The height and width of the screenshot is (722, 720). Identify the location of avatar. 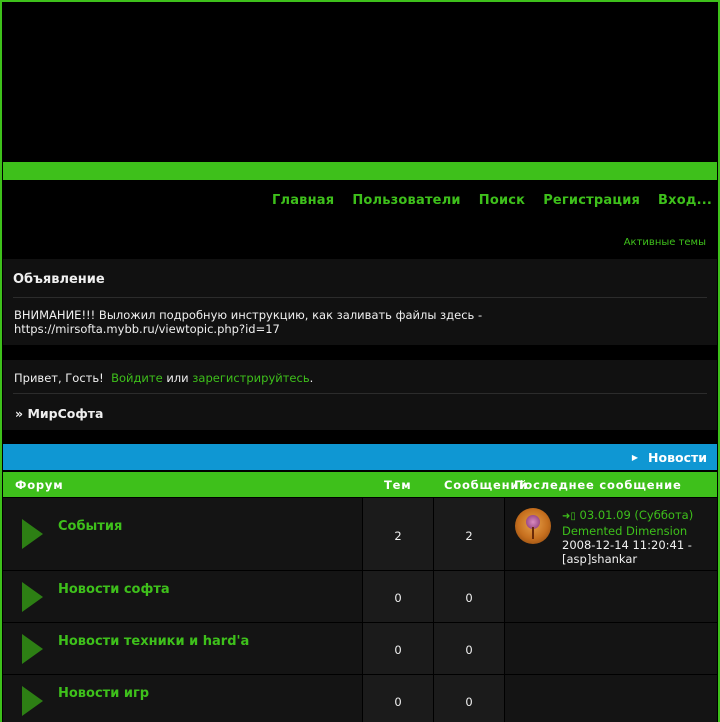
(533, 526).